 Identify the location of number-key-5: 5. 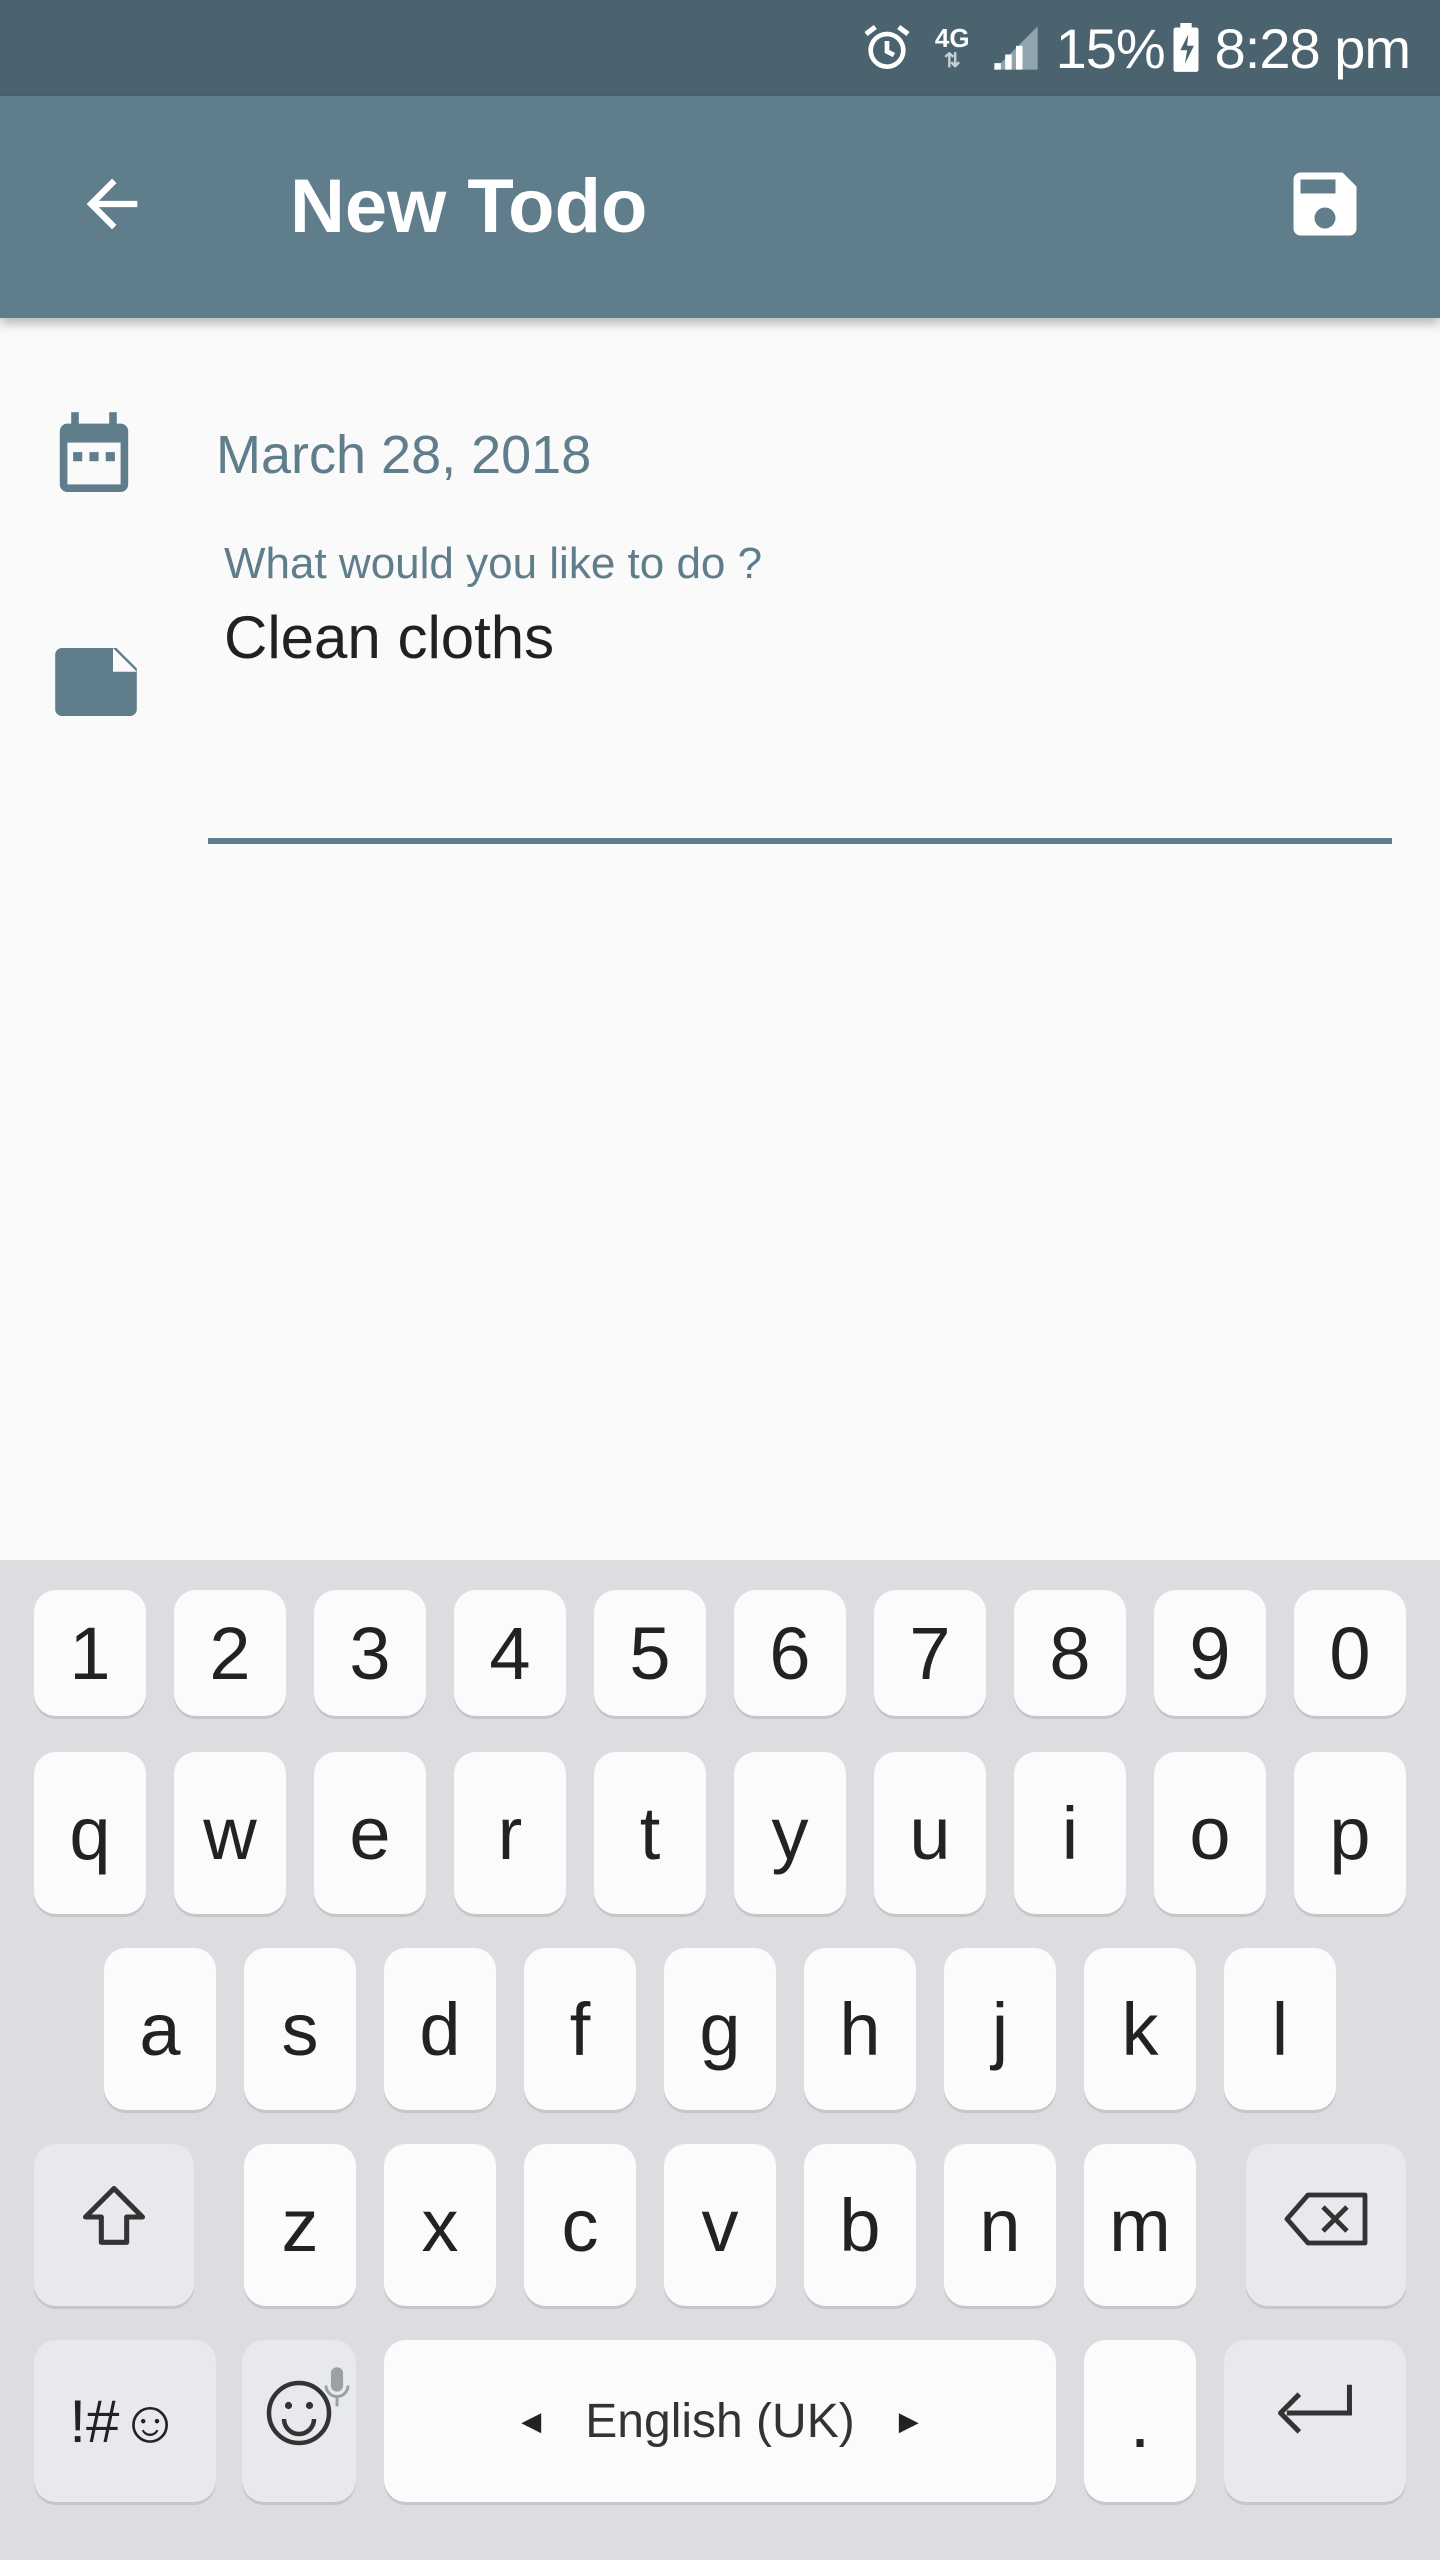
(650, 1653).